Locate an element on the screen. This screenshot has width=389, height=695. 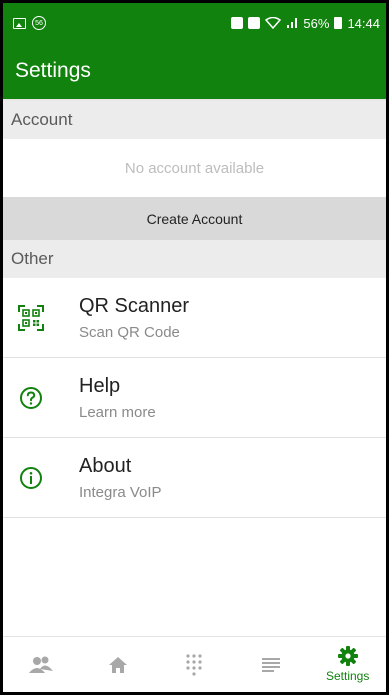
nav-list is located at coordinates (271, 665).